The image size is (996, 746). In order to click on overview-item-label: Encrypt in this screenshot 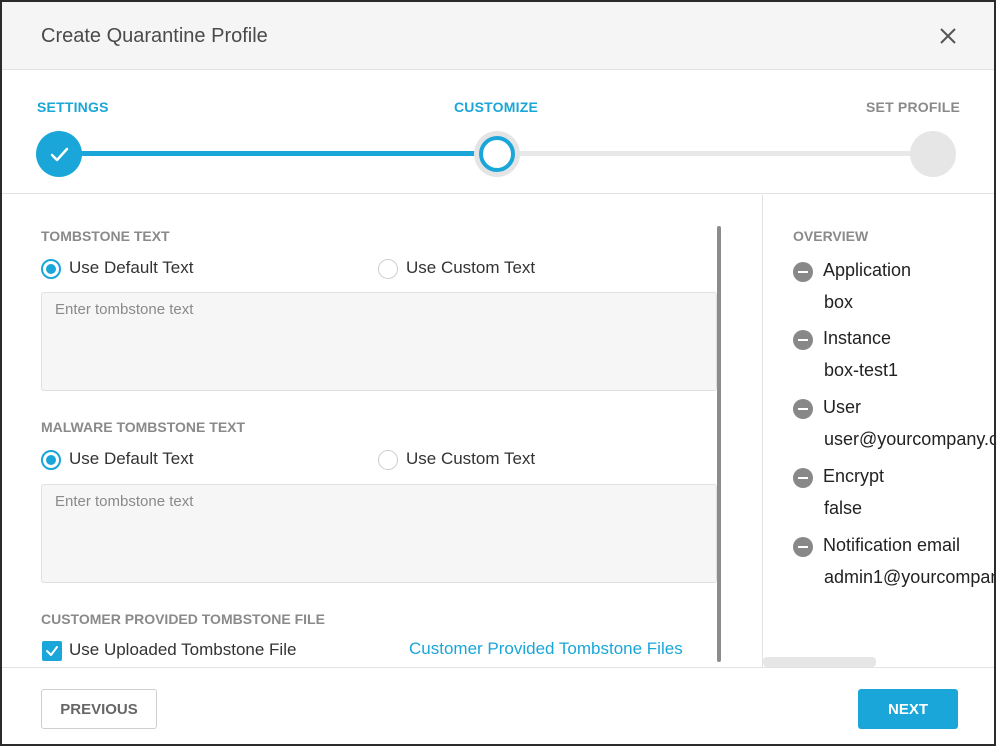, I will do `click(854, 476)`.